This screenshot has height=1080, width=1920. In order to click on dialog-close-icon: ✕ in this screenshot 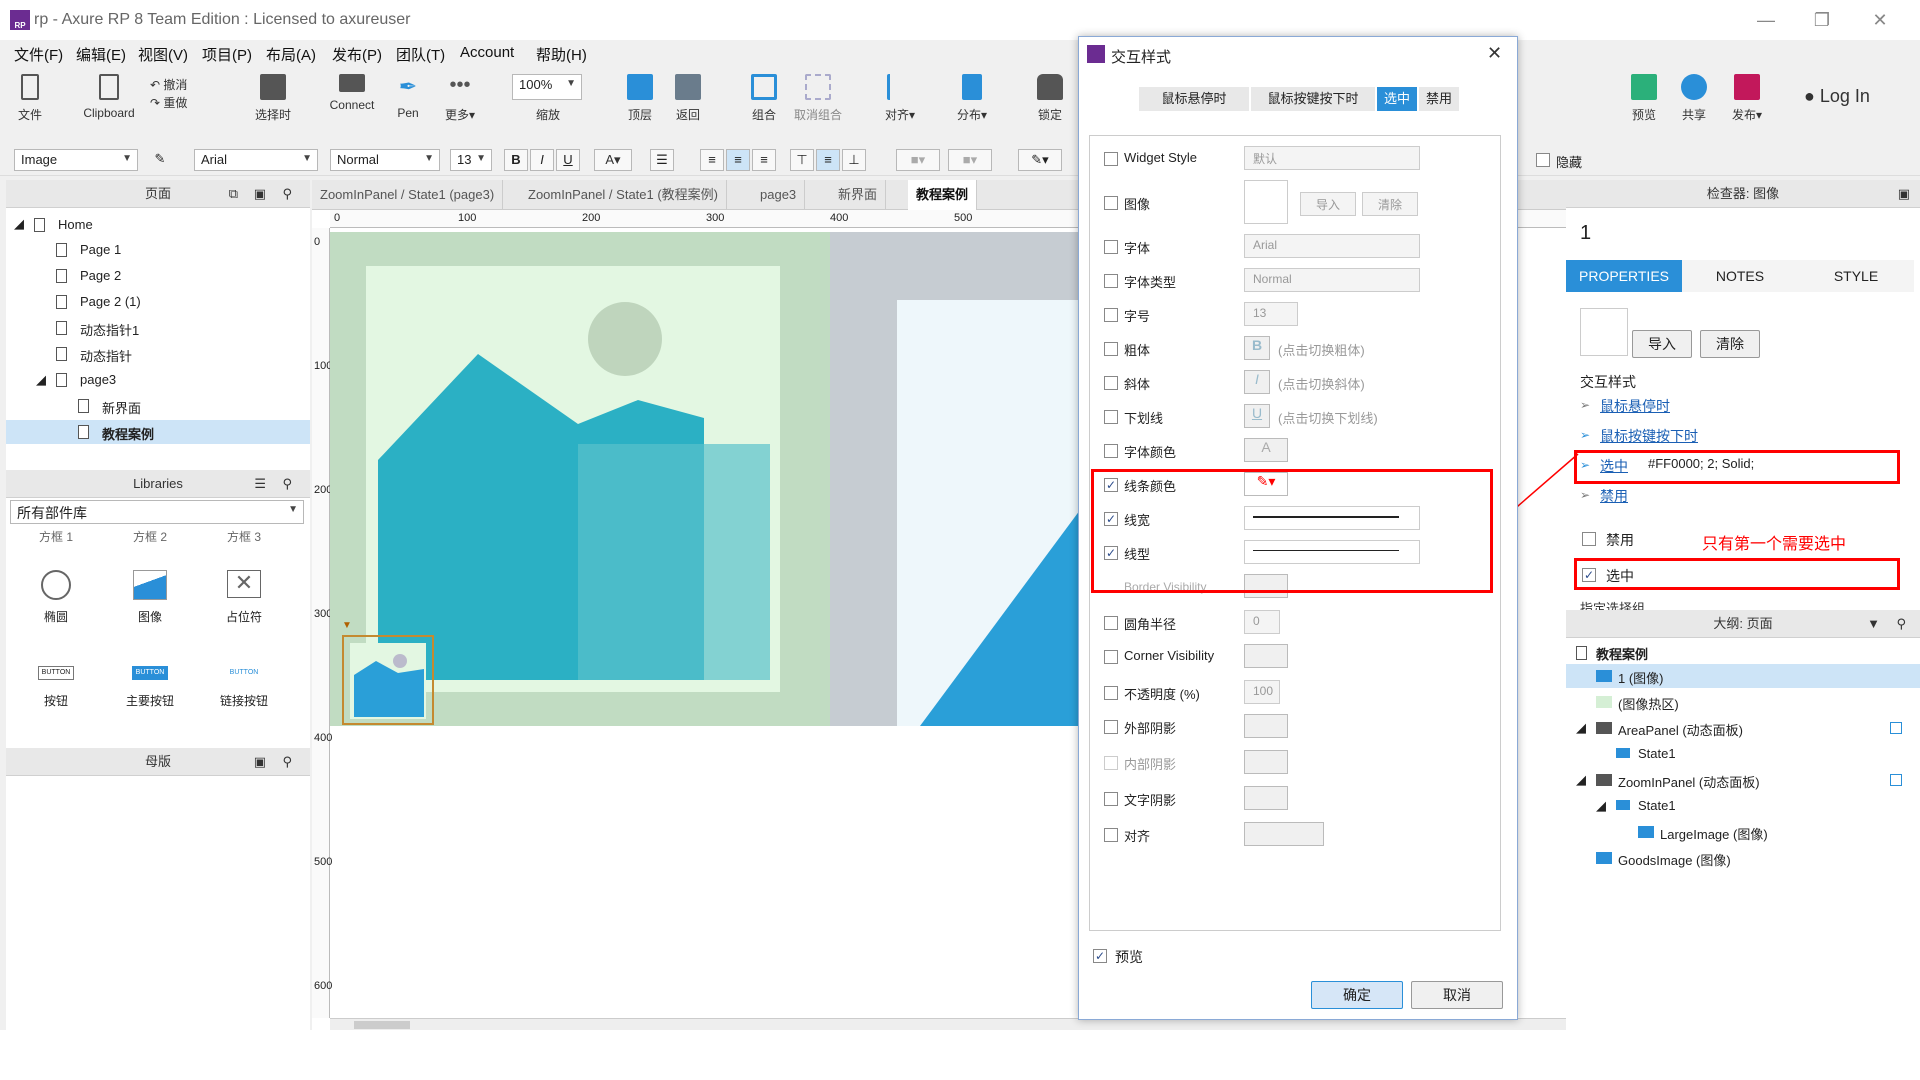, I will do `click(1494, 53)`.